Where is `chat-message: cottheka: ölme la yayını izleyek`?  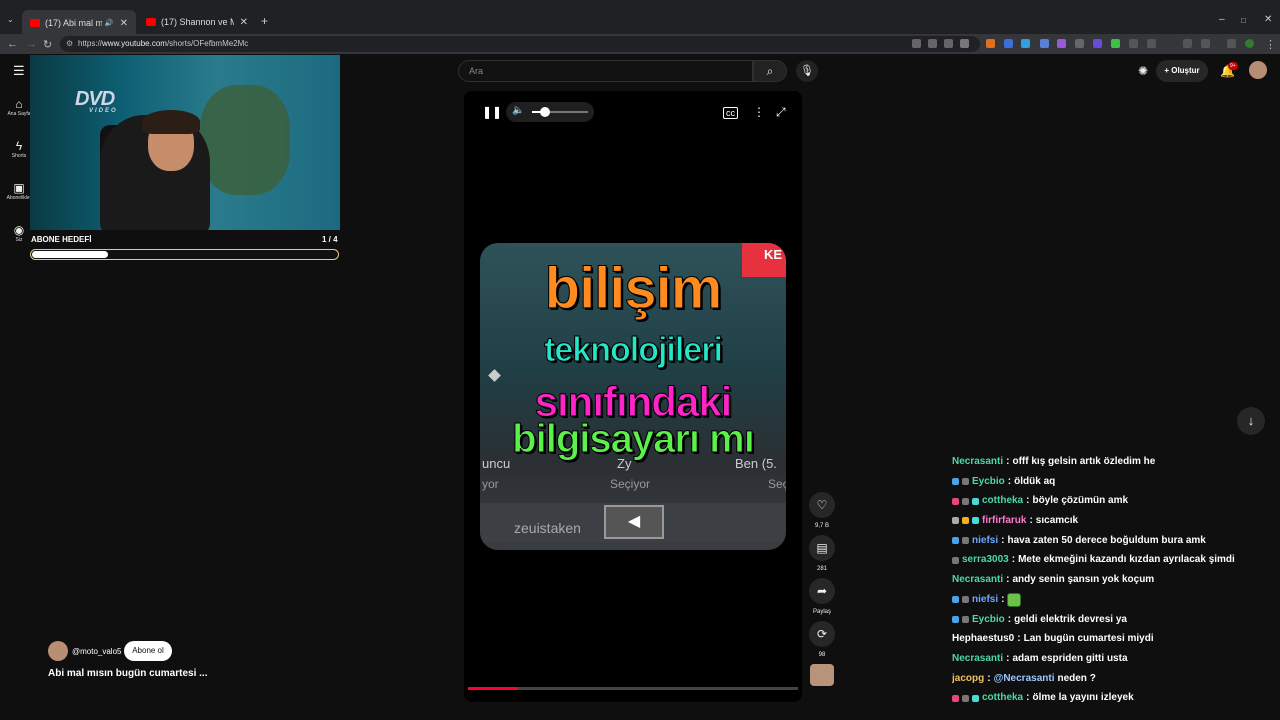
chat-message: cottheka: ölme la yayını izleyek is located at coordinates (1112, 698).